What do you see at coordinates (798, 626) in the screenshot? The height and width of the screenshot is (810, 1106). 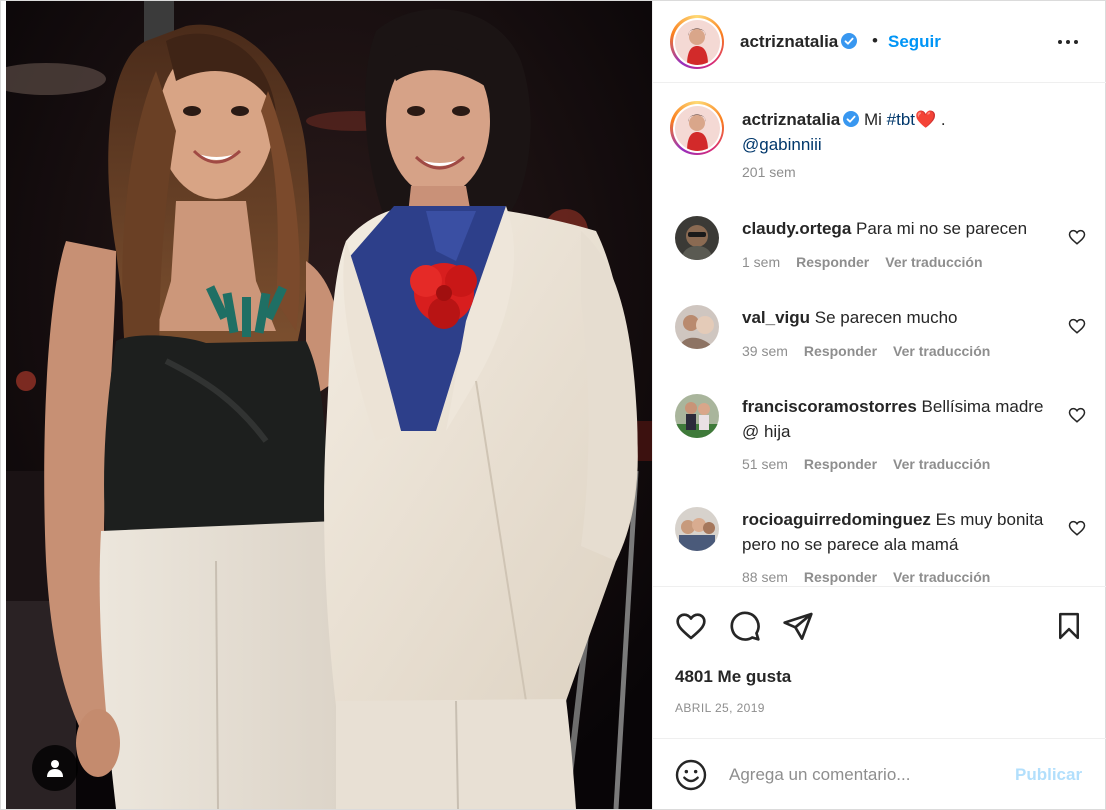 I see `share-paper-plane-icon` at bounding box center [798, 626].